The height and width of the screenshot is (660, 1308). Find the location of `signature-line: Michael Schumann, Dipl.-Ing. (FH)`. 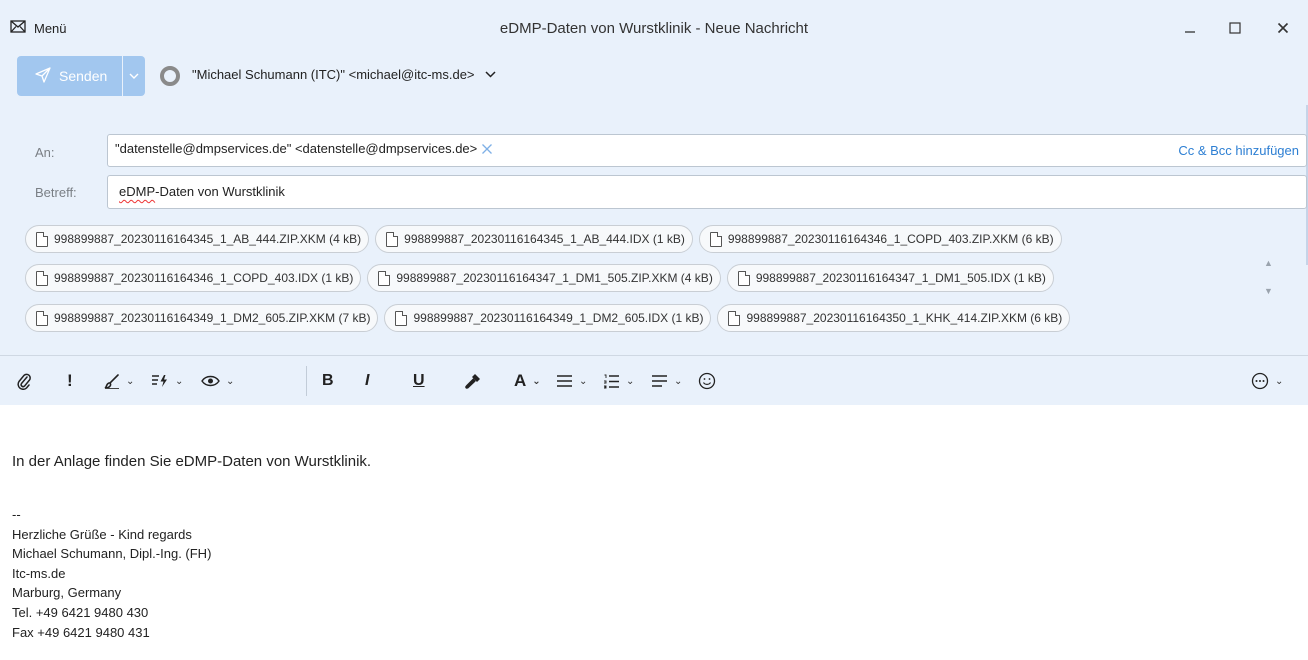

signature-line: Michael Schumann, Dipl.-Ing. (FH) is located at coordinates (112, 554).